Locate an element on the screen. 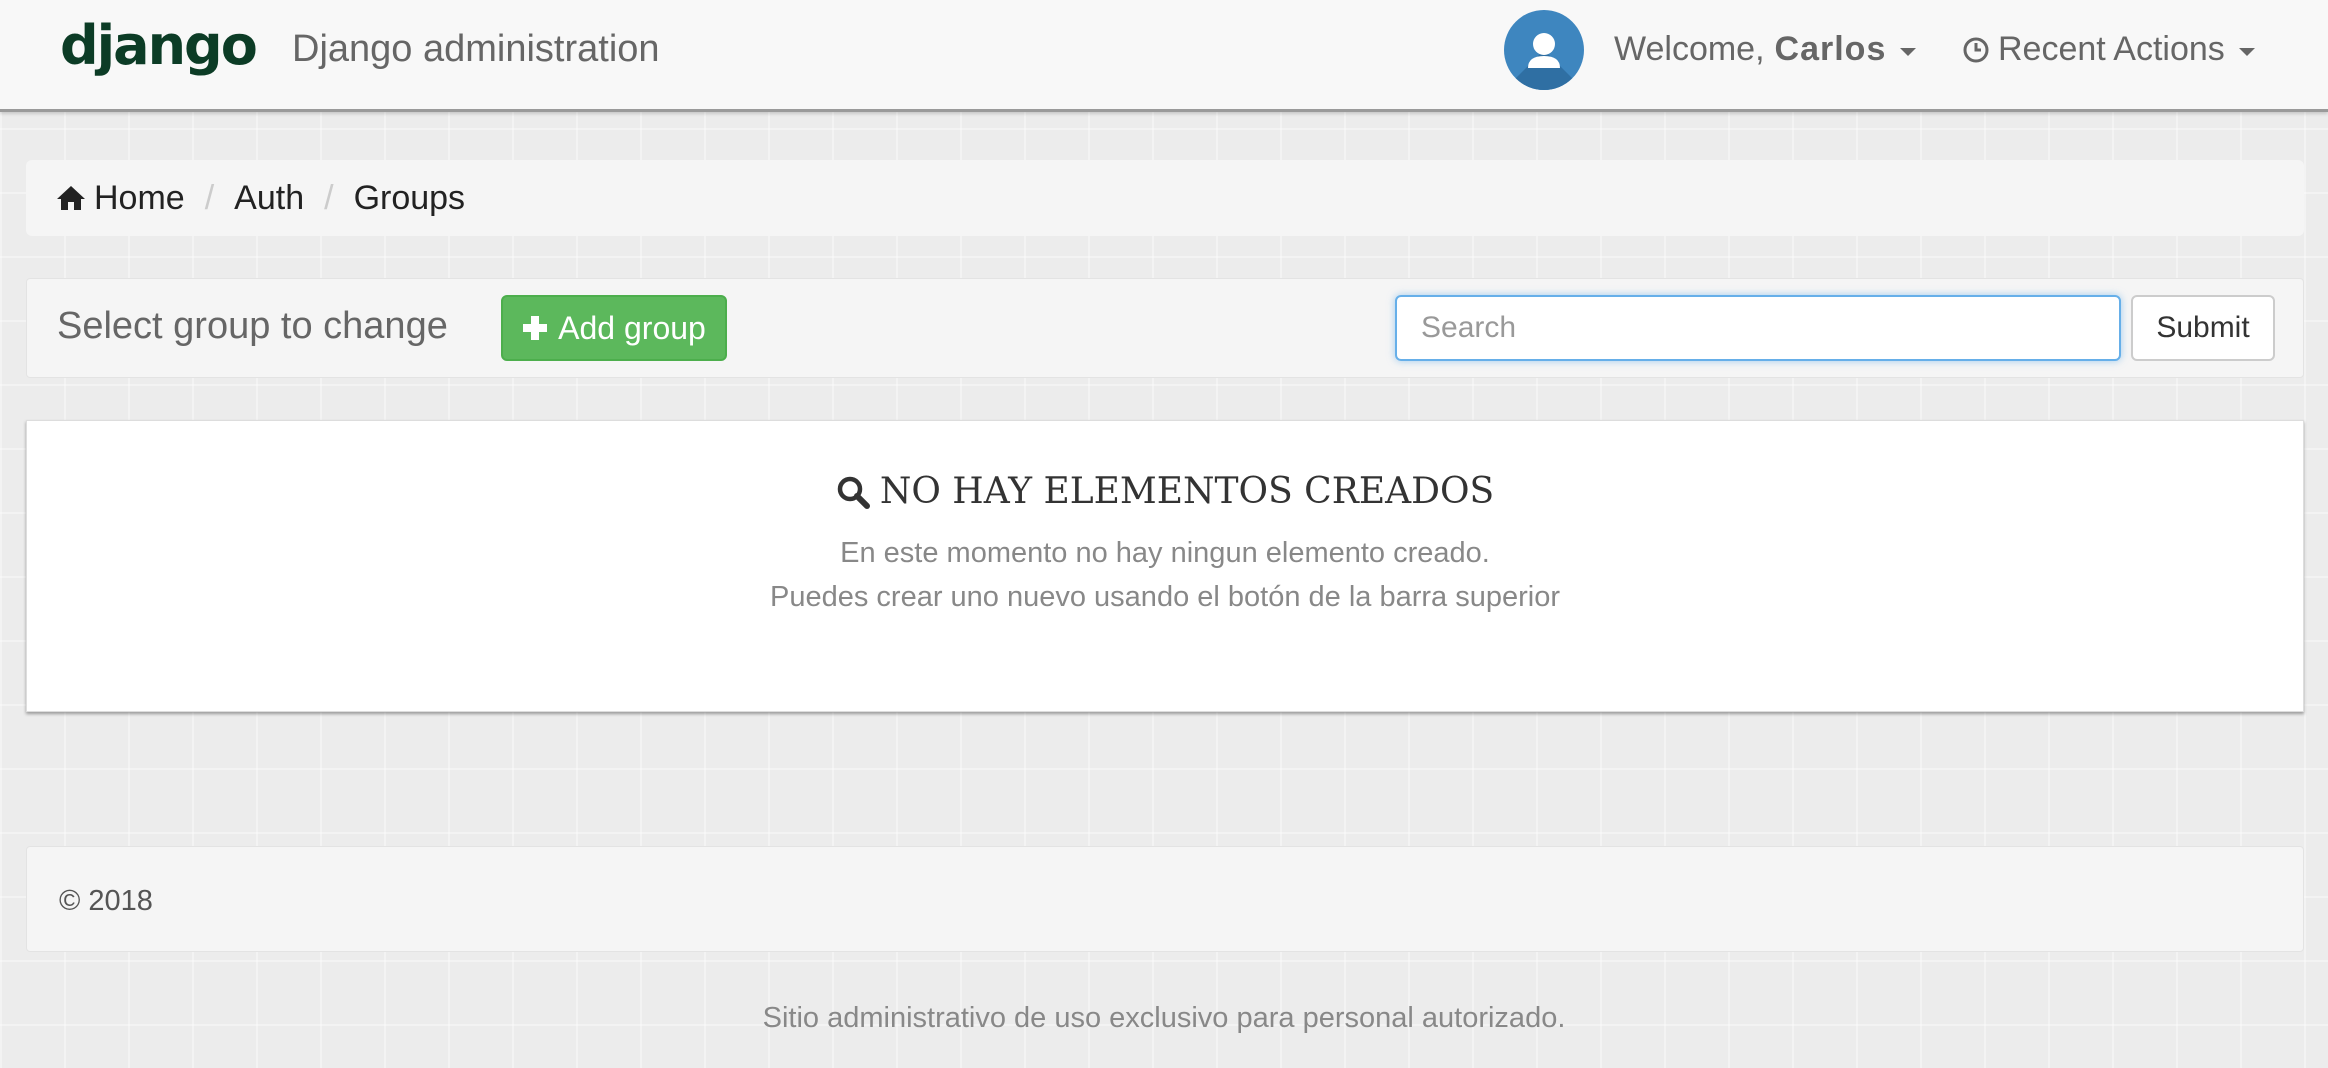  changelist-toolbar: Select group to change Add group Submit is located at coordinates (1165, 328).